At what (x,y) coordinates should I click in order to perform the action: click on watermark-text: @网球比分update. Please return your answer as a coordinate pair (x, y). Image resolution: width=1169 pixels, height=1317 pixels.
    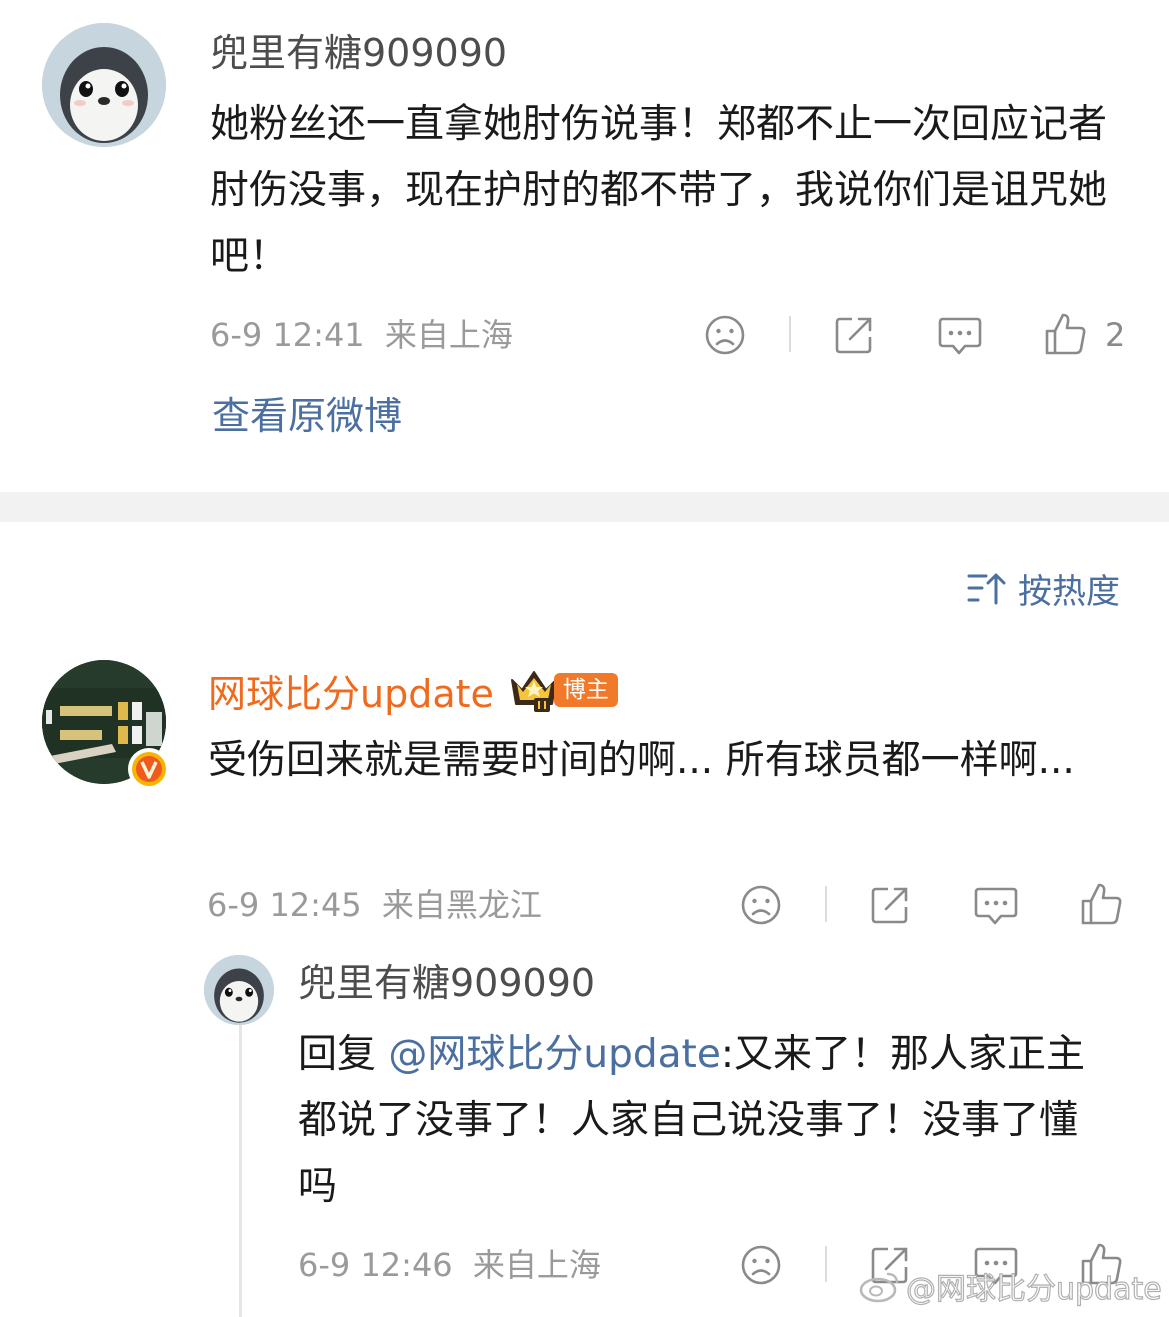
    Looking at the image, I should click on (1033, 1289).